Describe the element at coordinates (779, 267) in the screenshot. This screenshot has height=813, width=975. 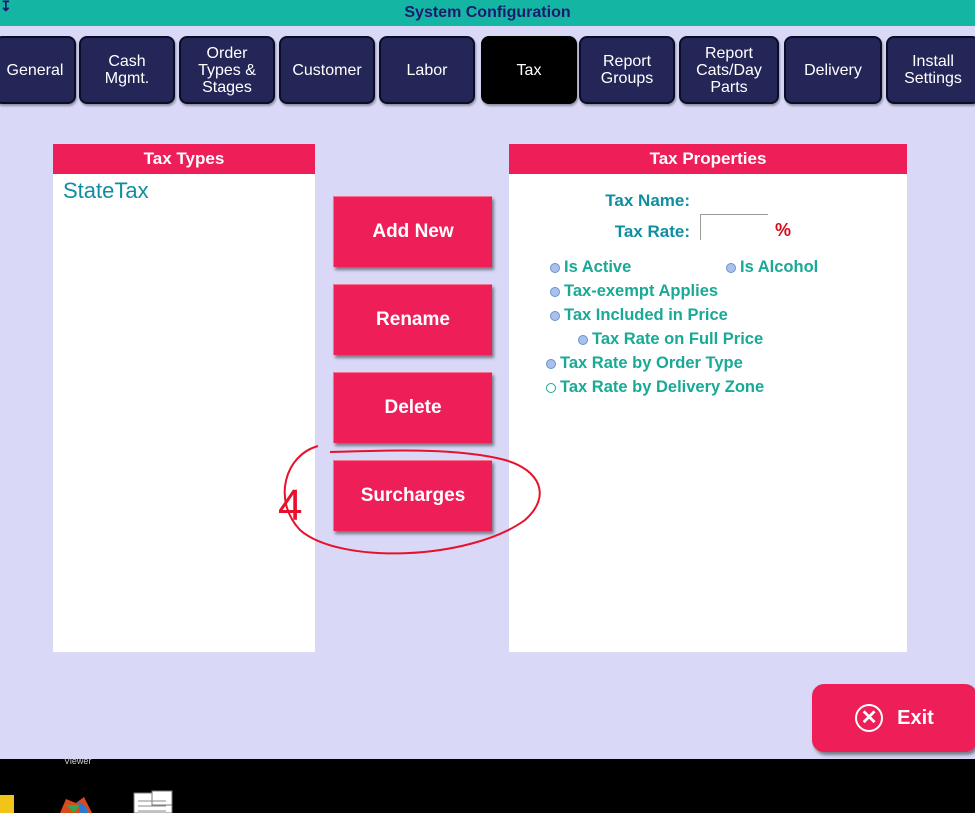
I see `is-alcohol-label: Is Alcohol` at that location.